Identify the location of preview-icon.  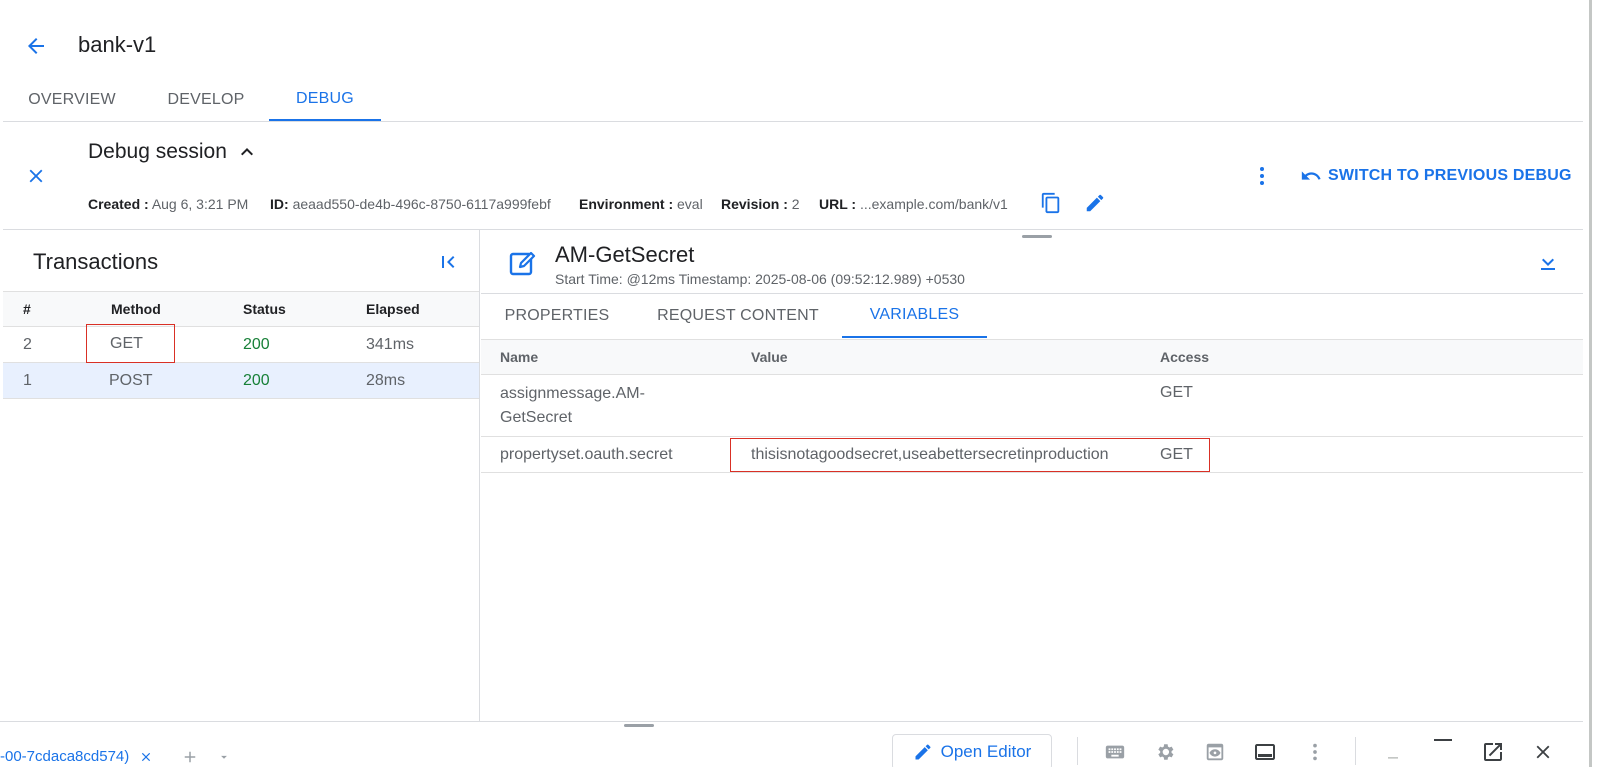
(1215, 752).